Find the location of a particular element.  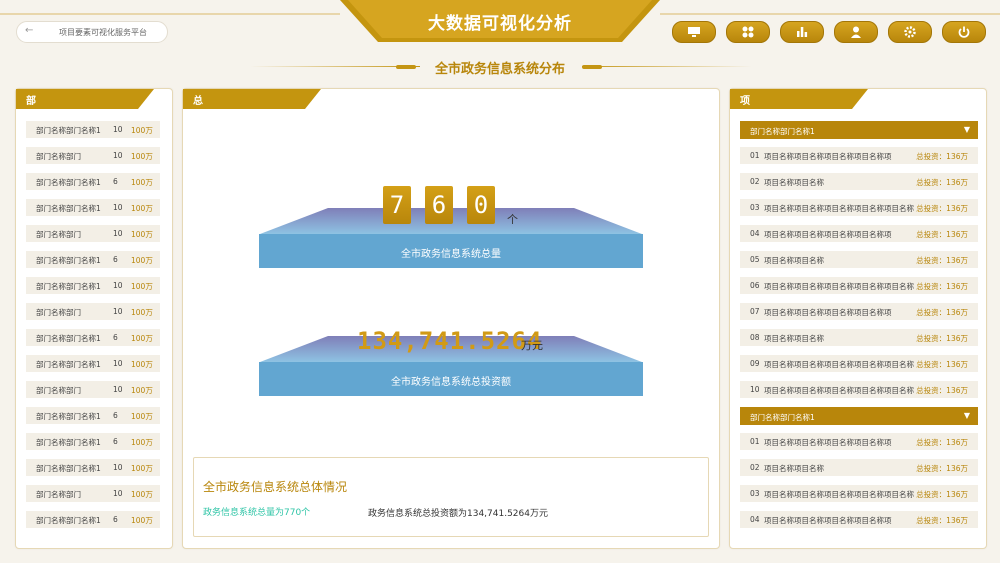

power-button is located at coordinates (964, 32).